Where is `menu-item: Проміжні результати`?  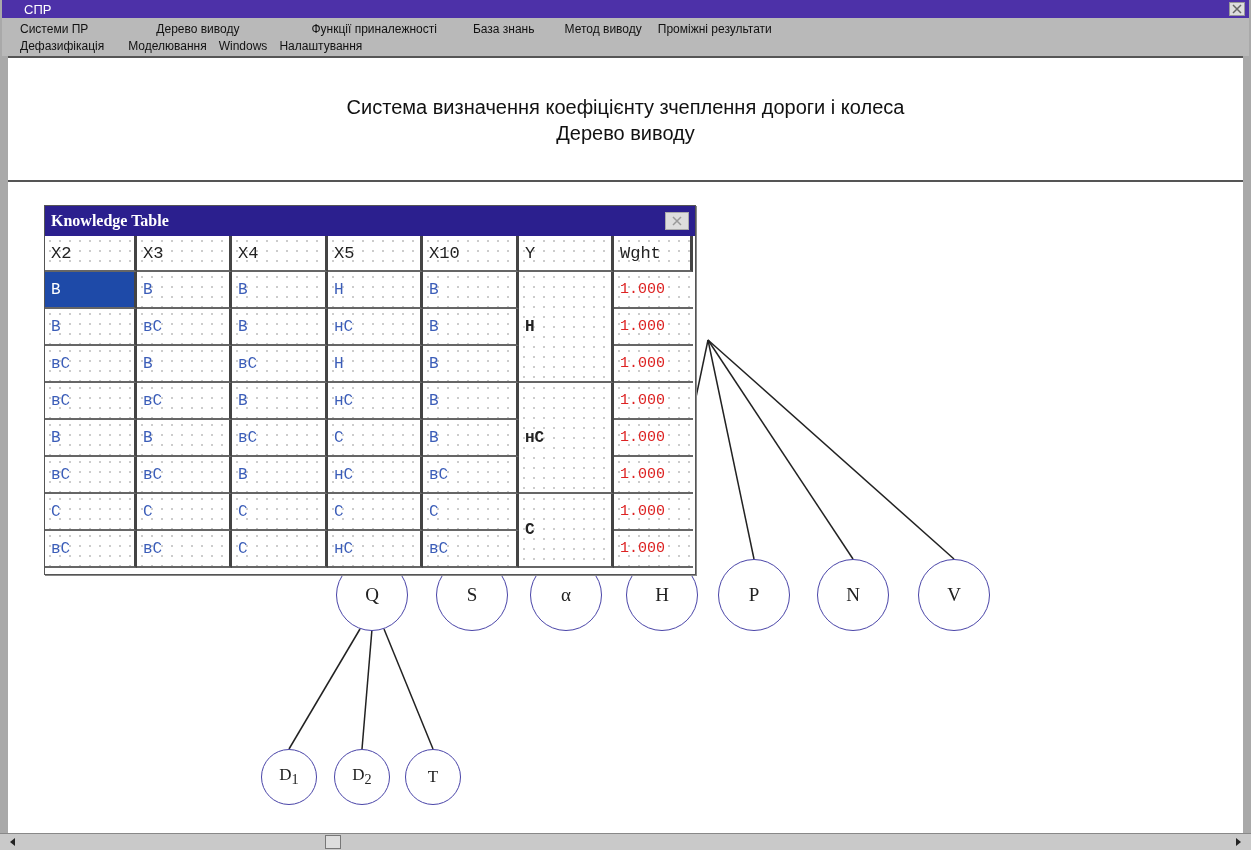
menu-item: Проміжні результати is located at coordinates (714, 28).